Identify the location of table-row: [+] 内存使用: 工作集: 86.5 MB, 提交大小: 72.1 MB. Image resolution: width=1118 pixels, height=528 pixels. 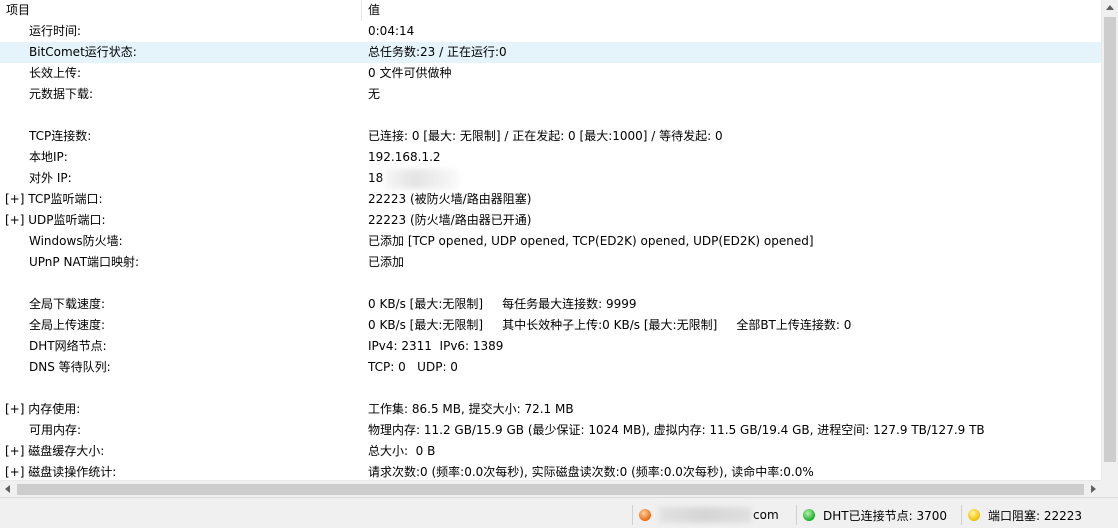
(550, 409).